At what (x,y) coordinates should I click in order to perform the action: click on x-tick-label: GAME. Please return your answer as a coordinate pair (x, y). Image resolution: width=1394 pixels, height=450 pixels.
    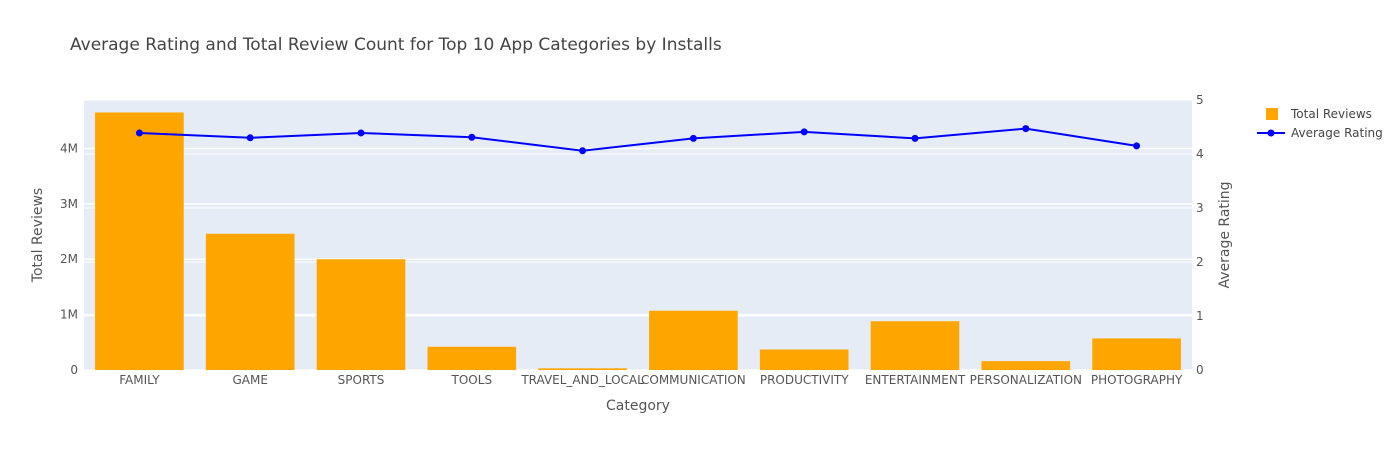
    Looking at the image, I should click on (249, 380).